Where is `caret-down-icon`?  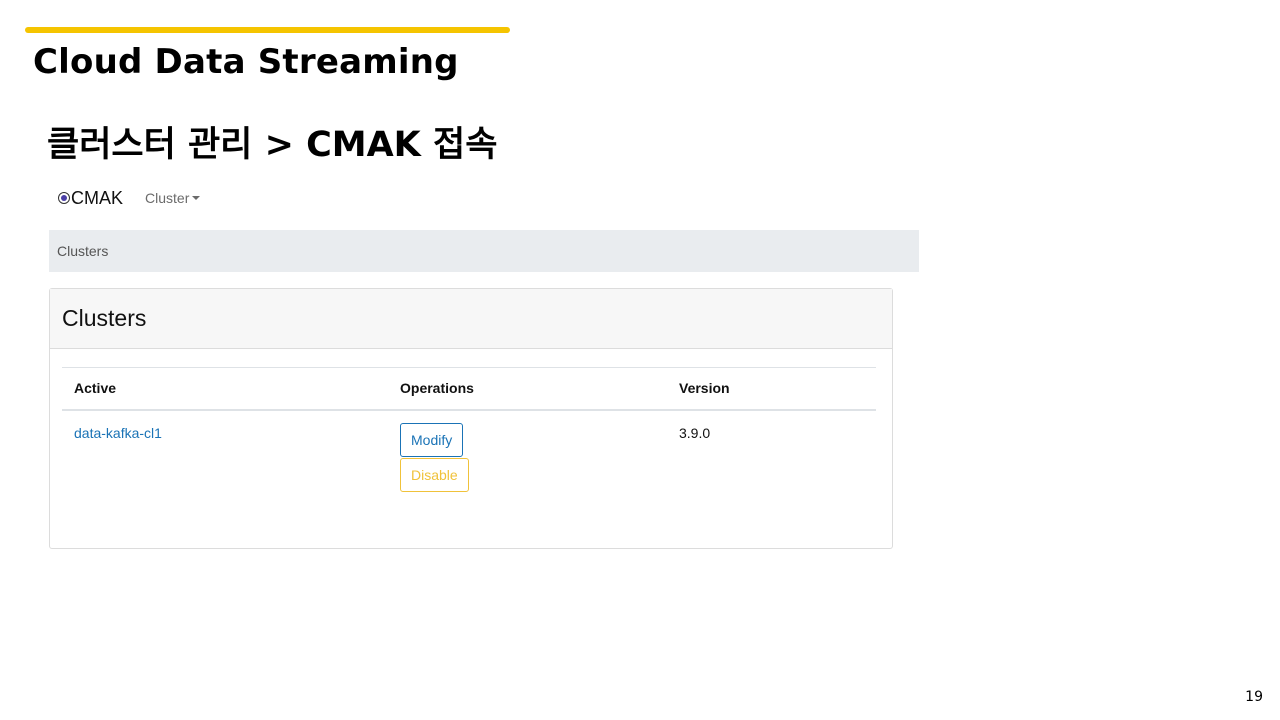
caret-down-icon is located at coordinates (196, 198).